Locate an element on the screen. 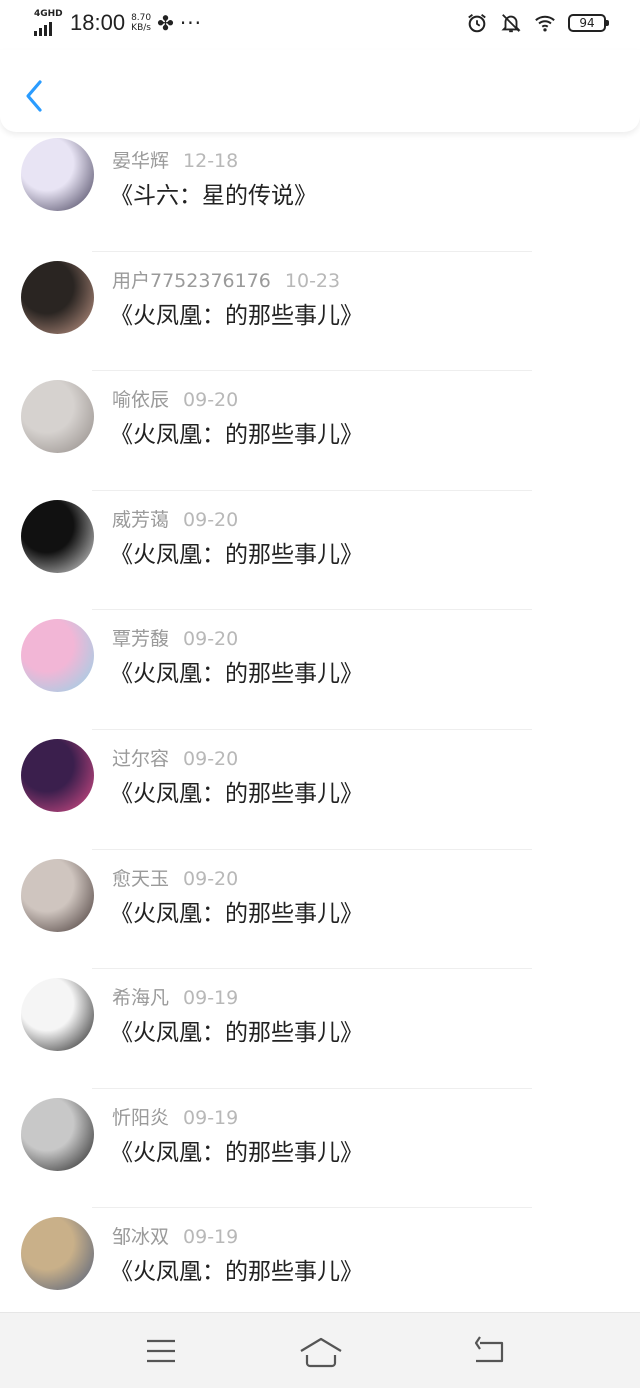 Image resolution: width=640 pixels, height=1388 pixels. comment-item: 愈天玉 09-20 《火凤凰：的那些事儿》 is located at coordinates (320, 910).